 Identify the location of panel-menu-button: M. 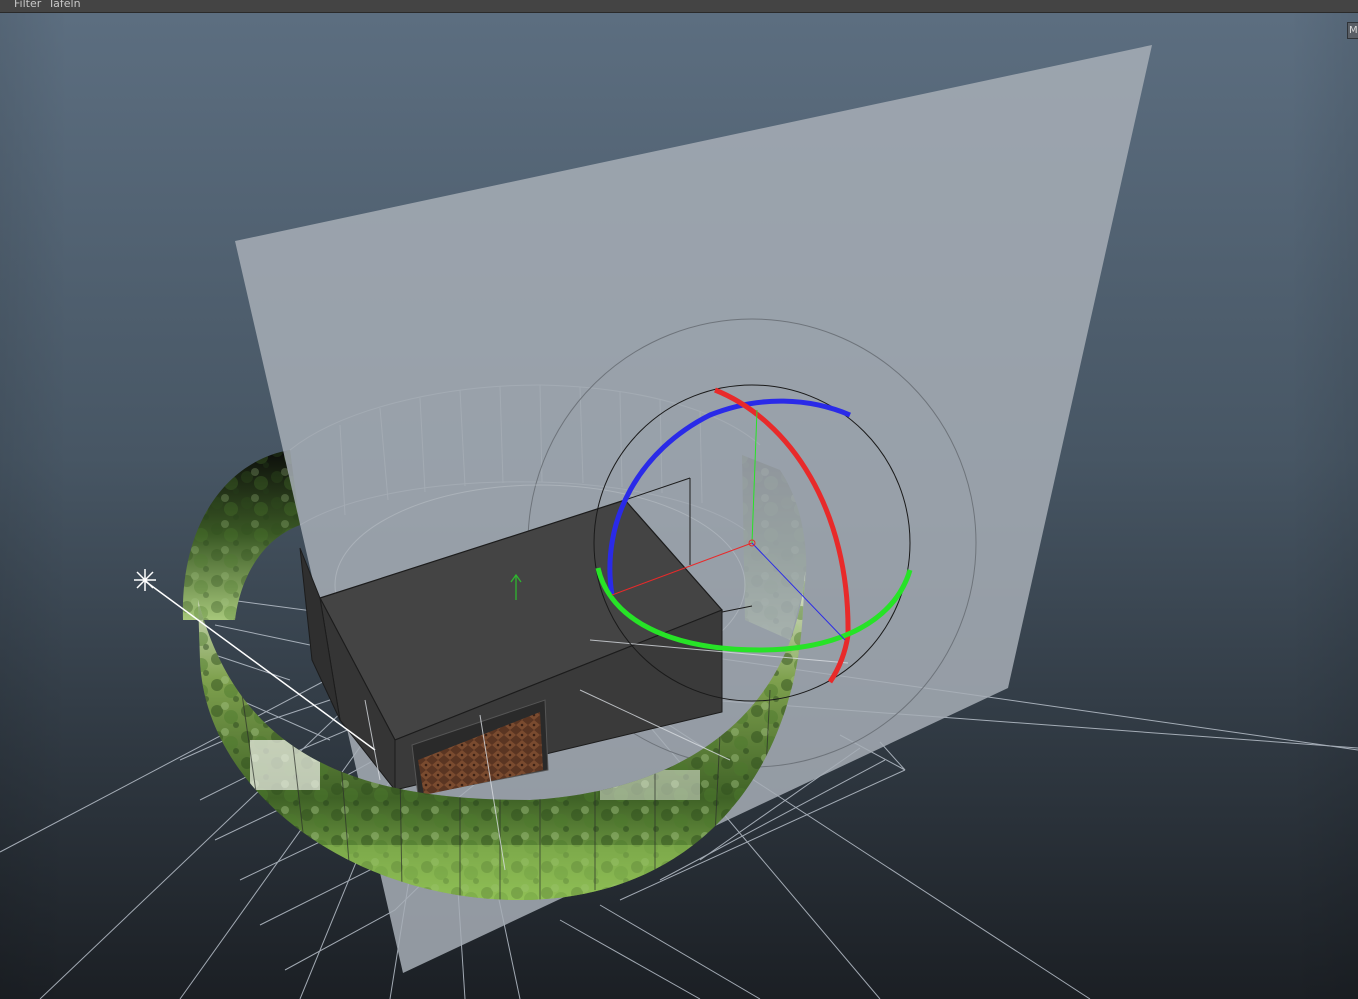
(1352, 30).